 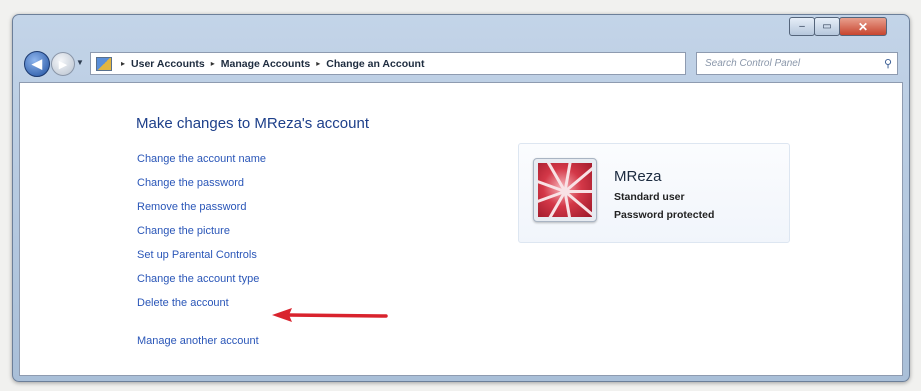 What do you see at coordinates (461, 30) in the screenshot?
I see `title-bar: – ▭ ✕` at bounding box center [461, 30].